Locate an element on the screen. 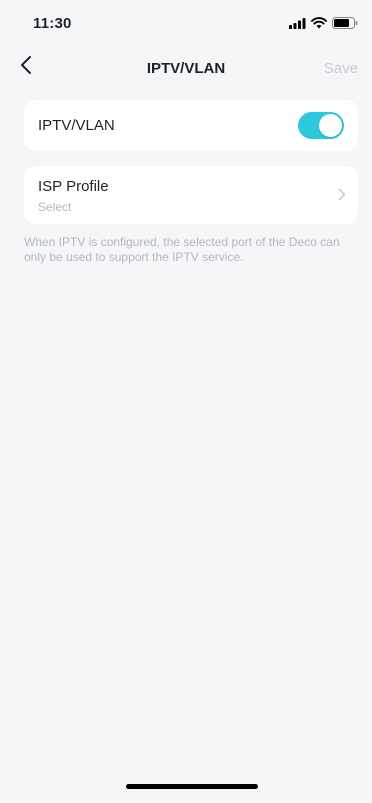  isp-profile-value: Select is located at coordinates (55, 207).